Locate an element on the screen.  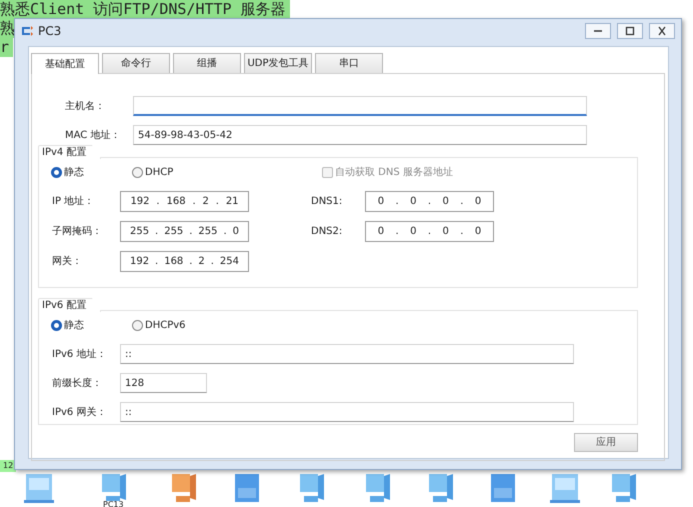
input-field is located at coordinates (360, 106).